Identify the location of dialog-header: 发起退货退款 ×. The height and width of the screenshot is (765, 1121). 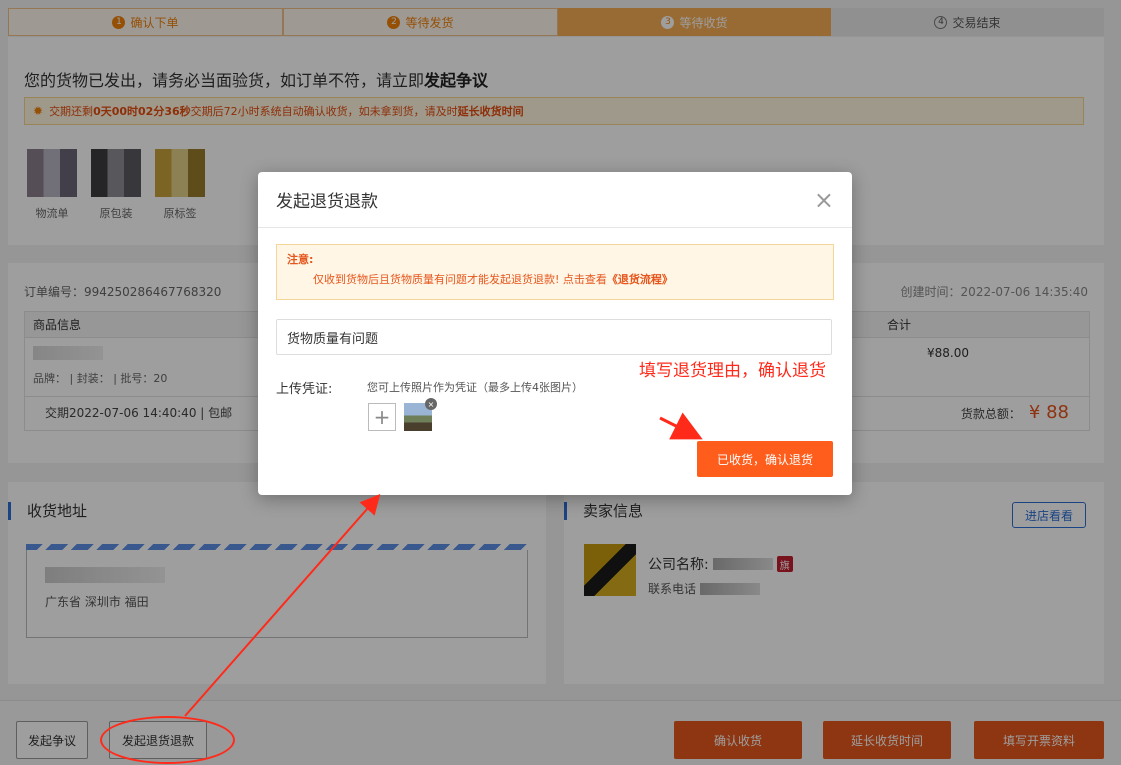
(555, 200).